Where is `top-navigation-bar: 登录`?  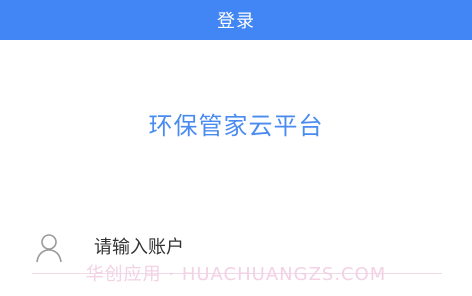
top-navigation-bar: 登录 is located at coordinates (236, 20).